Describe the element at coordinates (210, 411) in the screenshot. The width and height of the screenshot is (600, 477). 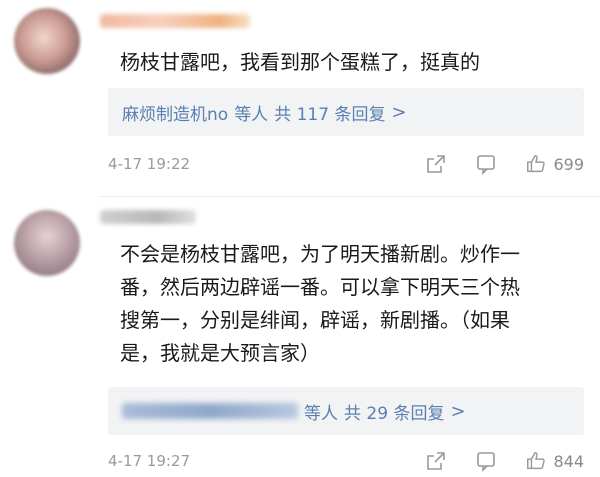
I see `reply-users-blurred` at that location.